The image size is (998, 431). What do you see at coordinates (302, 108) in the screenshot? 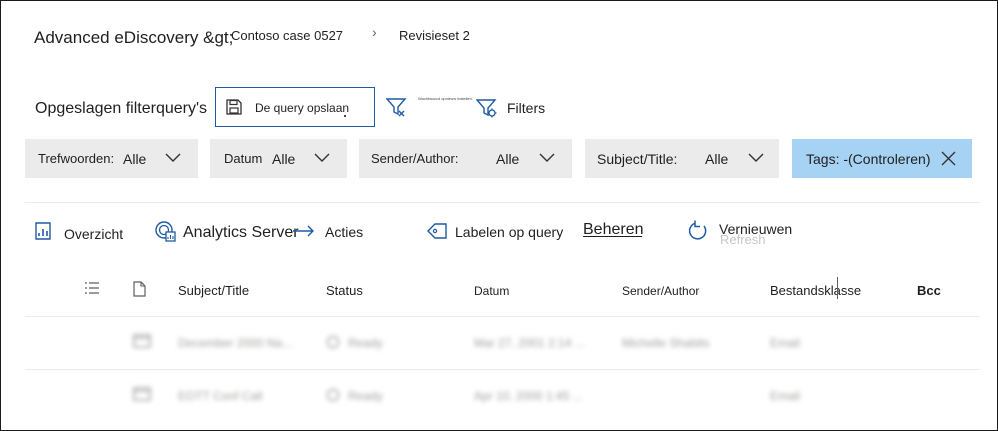
I see `save-query-label: De query opslaan` at bounding box center [302, 108].